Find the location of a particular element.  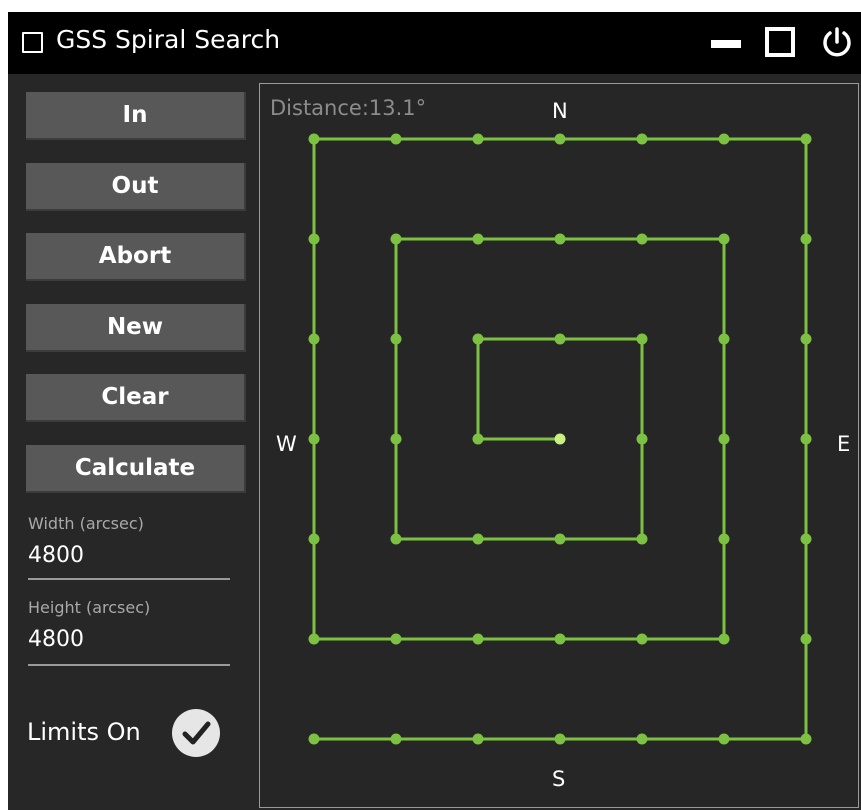

checkbox-icon is located at coordinates (32, 42).